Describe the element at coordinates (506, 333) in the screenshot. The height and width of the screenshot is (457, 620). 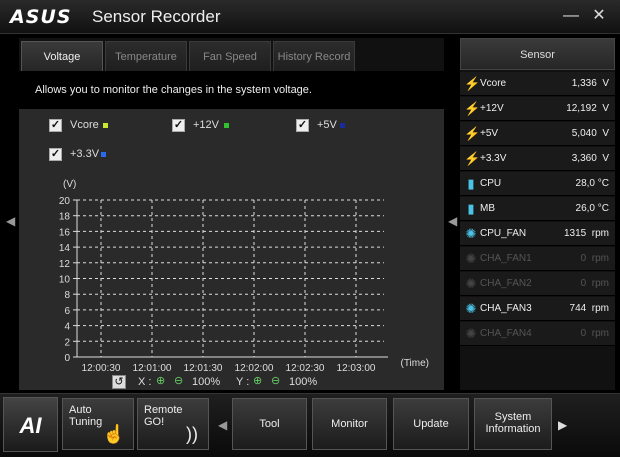
I see `sensor-name: CHA_FAN4` at that location.